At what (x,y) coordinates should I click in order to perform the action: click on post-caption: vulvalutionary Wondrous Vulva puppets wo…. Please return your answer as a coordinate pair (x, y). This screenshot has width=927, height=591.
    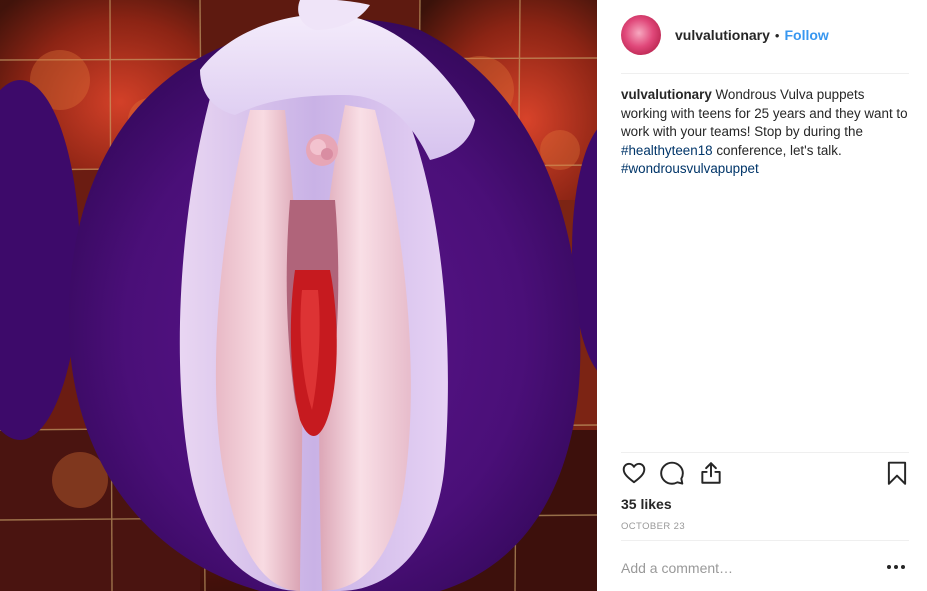
    Looking at the image, I should click on (765, 132).